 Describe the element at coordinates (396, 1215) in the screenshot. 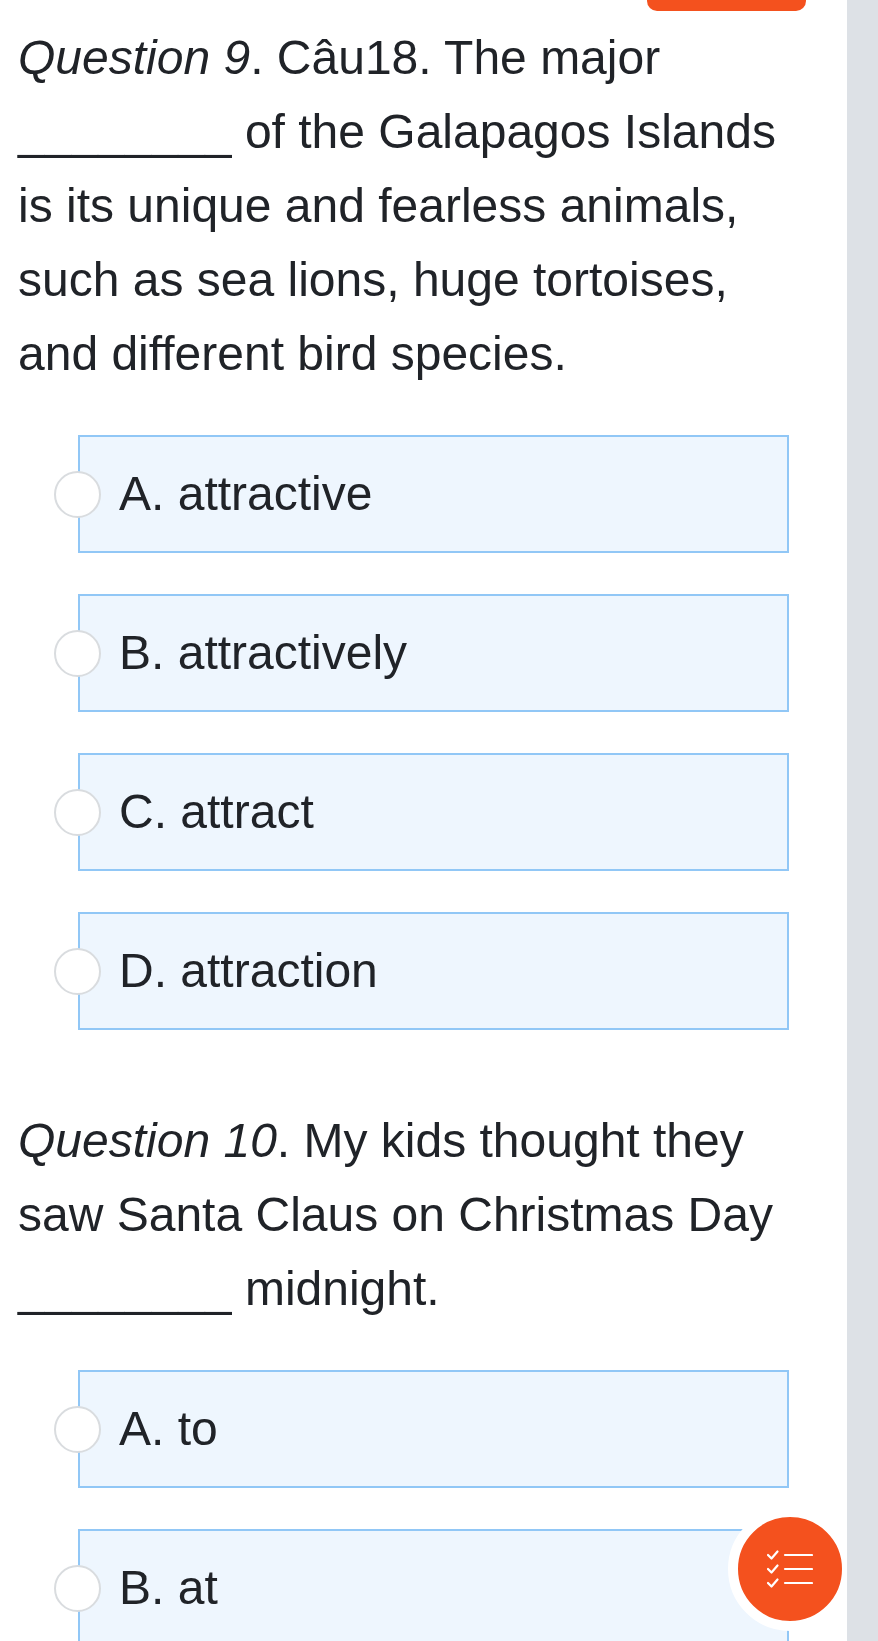

I see `question-text: Question 10. My kids thought they saw Santa Claus on Christmas Day ________ midnight.` at that location.